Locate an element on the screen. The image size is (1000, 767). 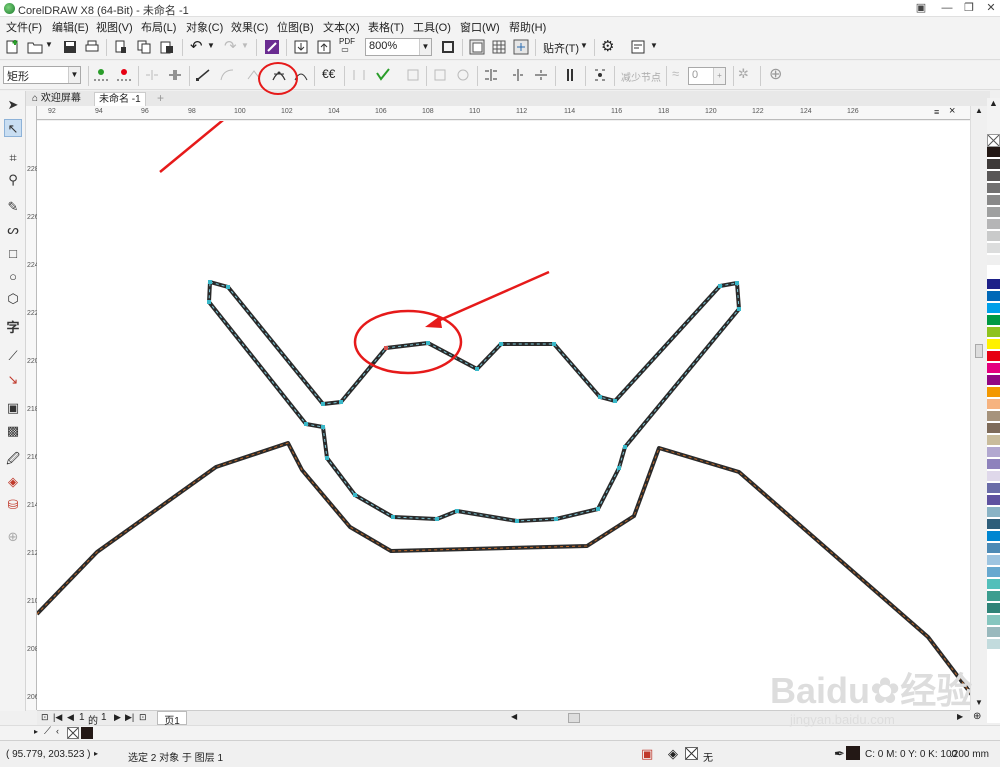
convert-to-curve-icon is located at coordinates (227, 75).